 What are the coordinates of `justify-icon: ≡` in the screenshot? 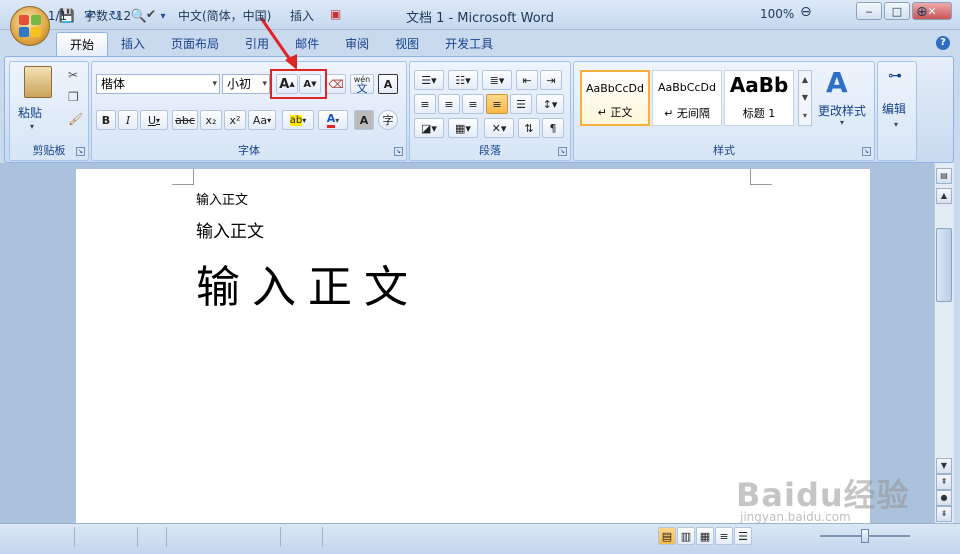 It's located at (497, 104).